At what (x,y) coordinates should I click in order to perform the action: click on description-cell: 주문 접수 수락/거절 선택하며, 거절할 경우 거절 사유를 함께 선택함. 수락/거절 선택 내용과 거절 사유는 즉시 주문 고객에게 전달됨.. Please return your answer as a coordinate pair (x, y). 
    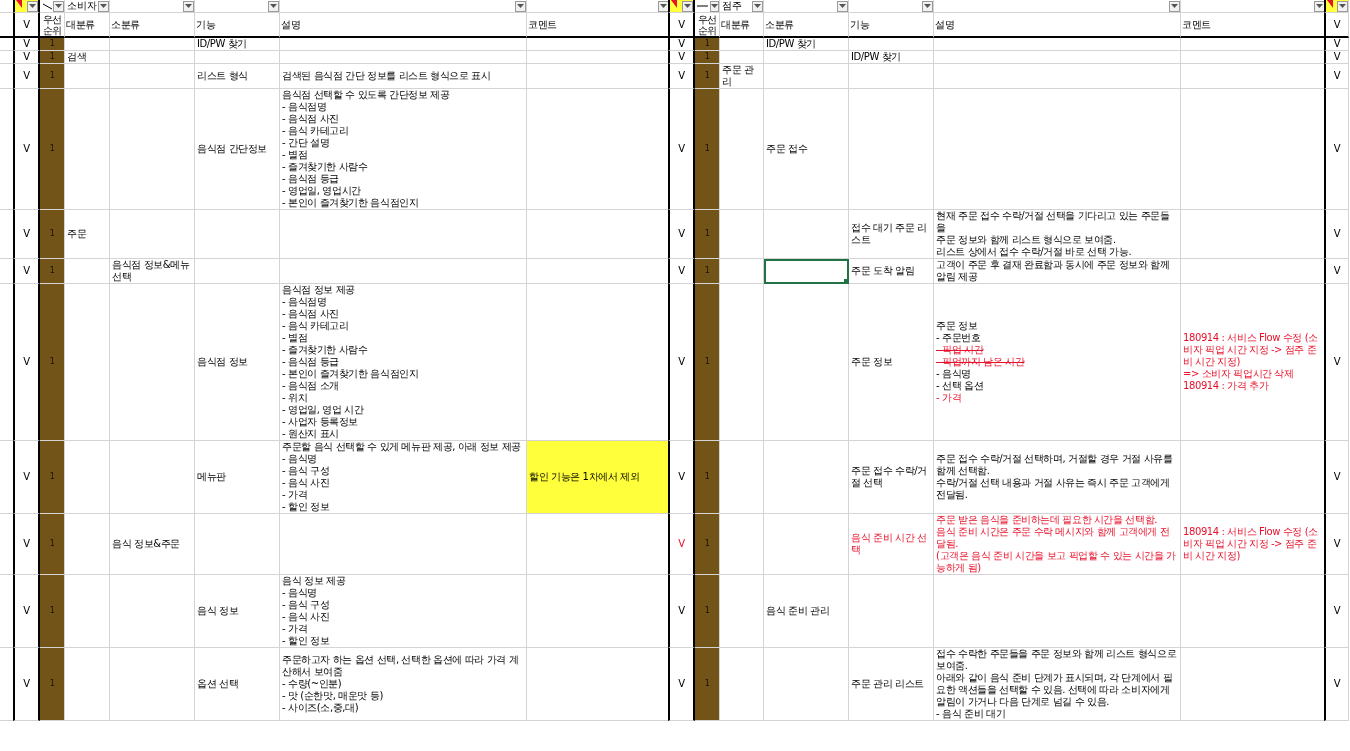
    Looking at the image, I should click on (1057, 477).